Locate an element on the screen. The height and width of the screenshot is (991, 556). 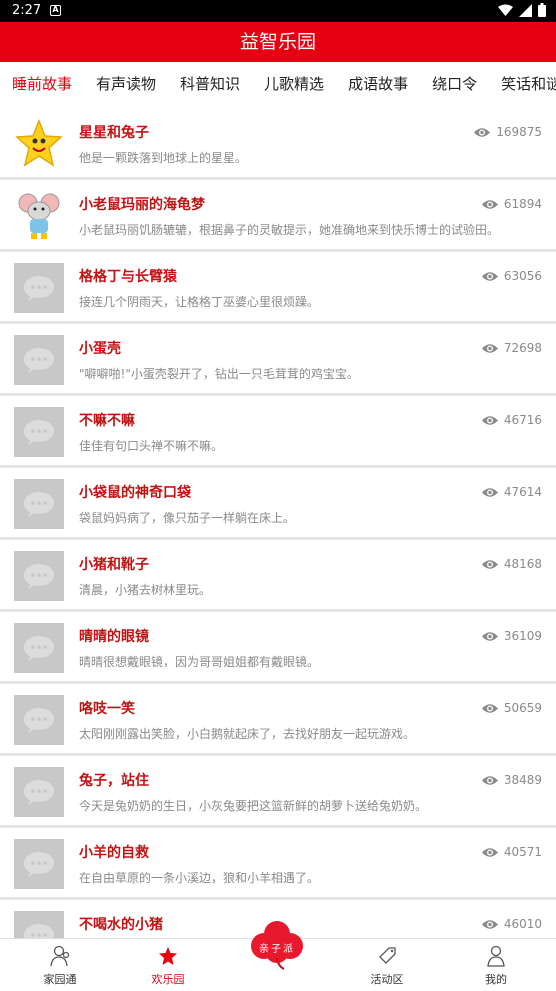
center-logo-button: 亲子派 is located at coordinates (277, 944).